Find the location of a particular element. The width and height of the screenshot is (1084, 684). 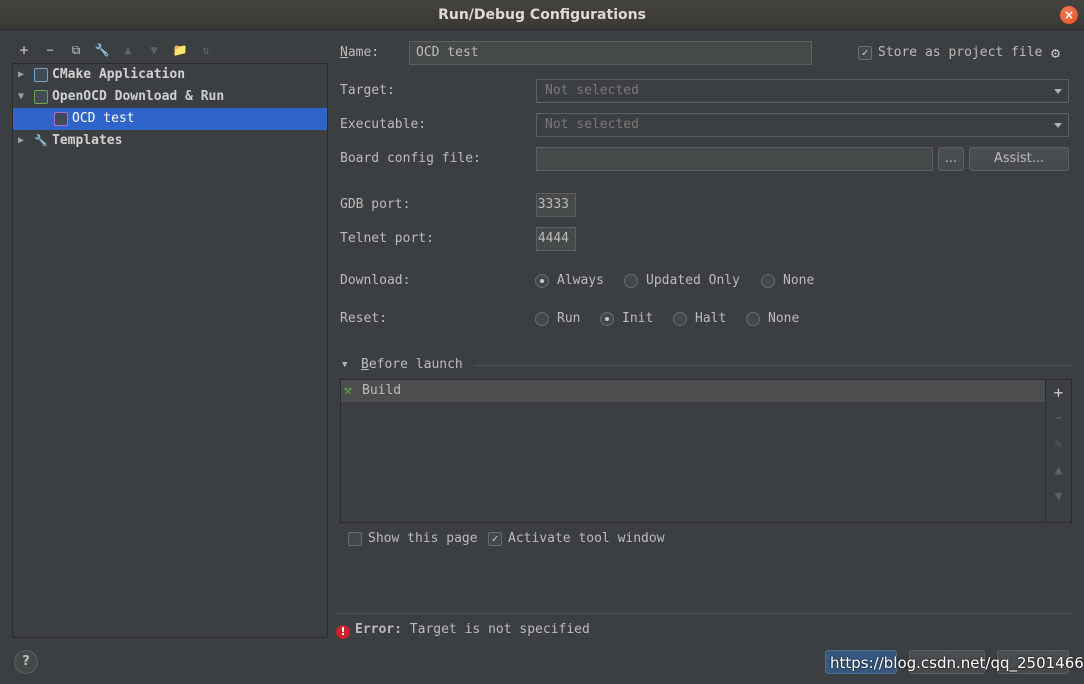

reset-radio-label: Halt is located at coordinates (710, 319).